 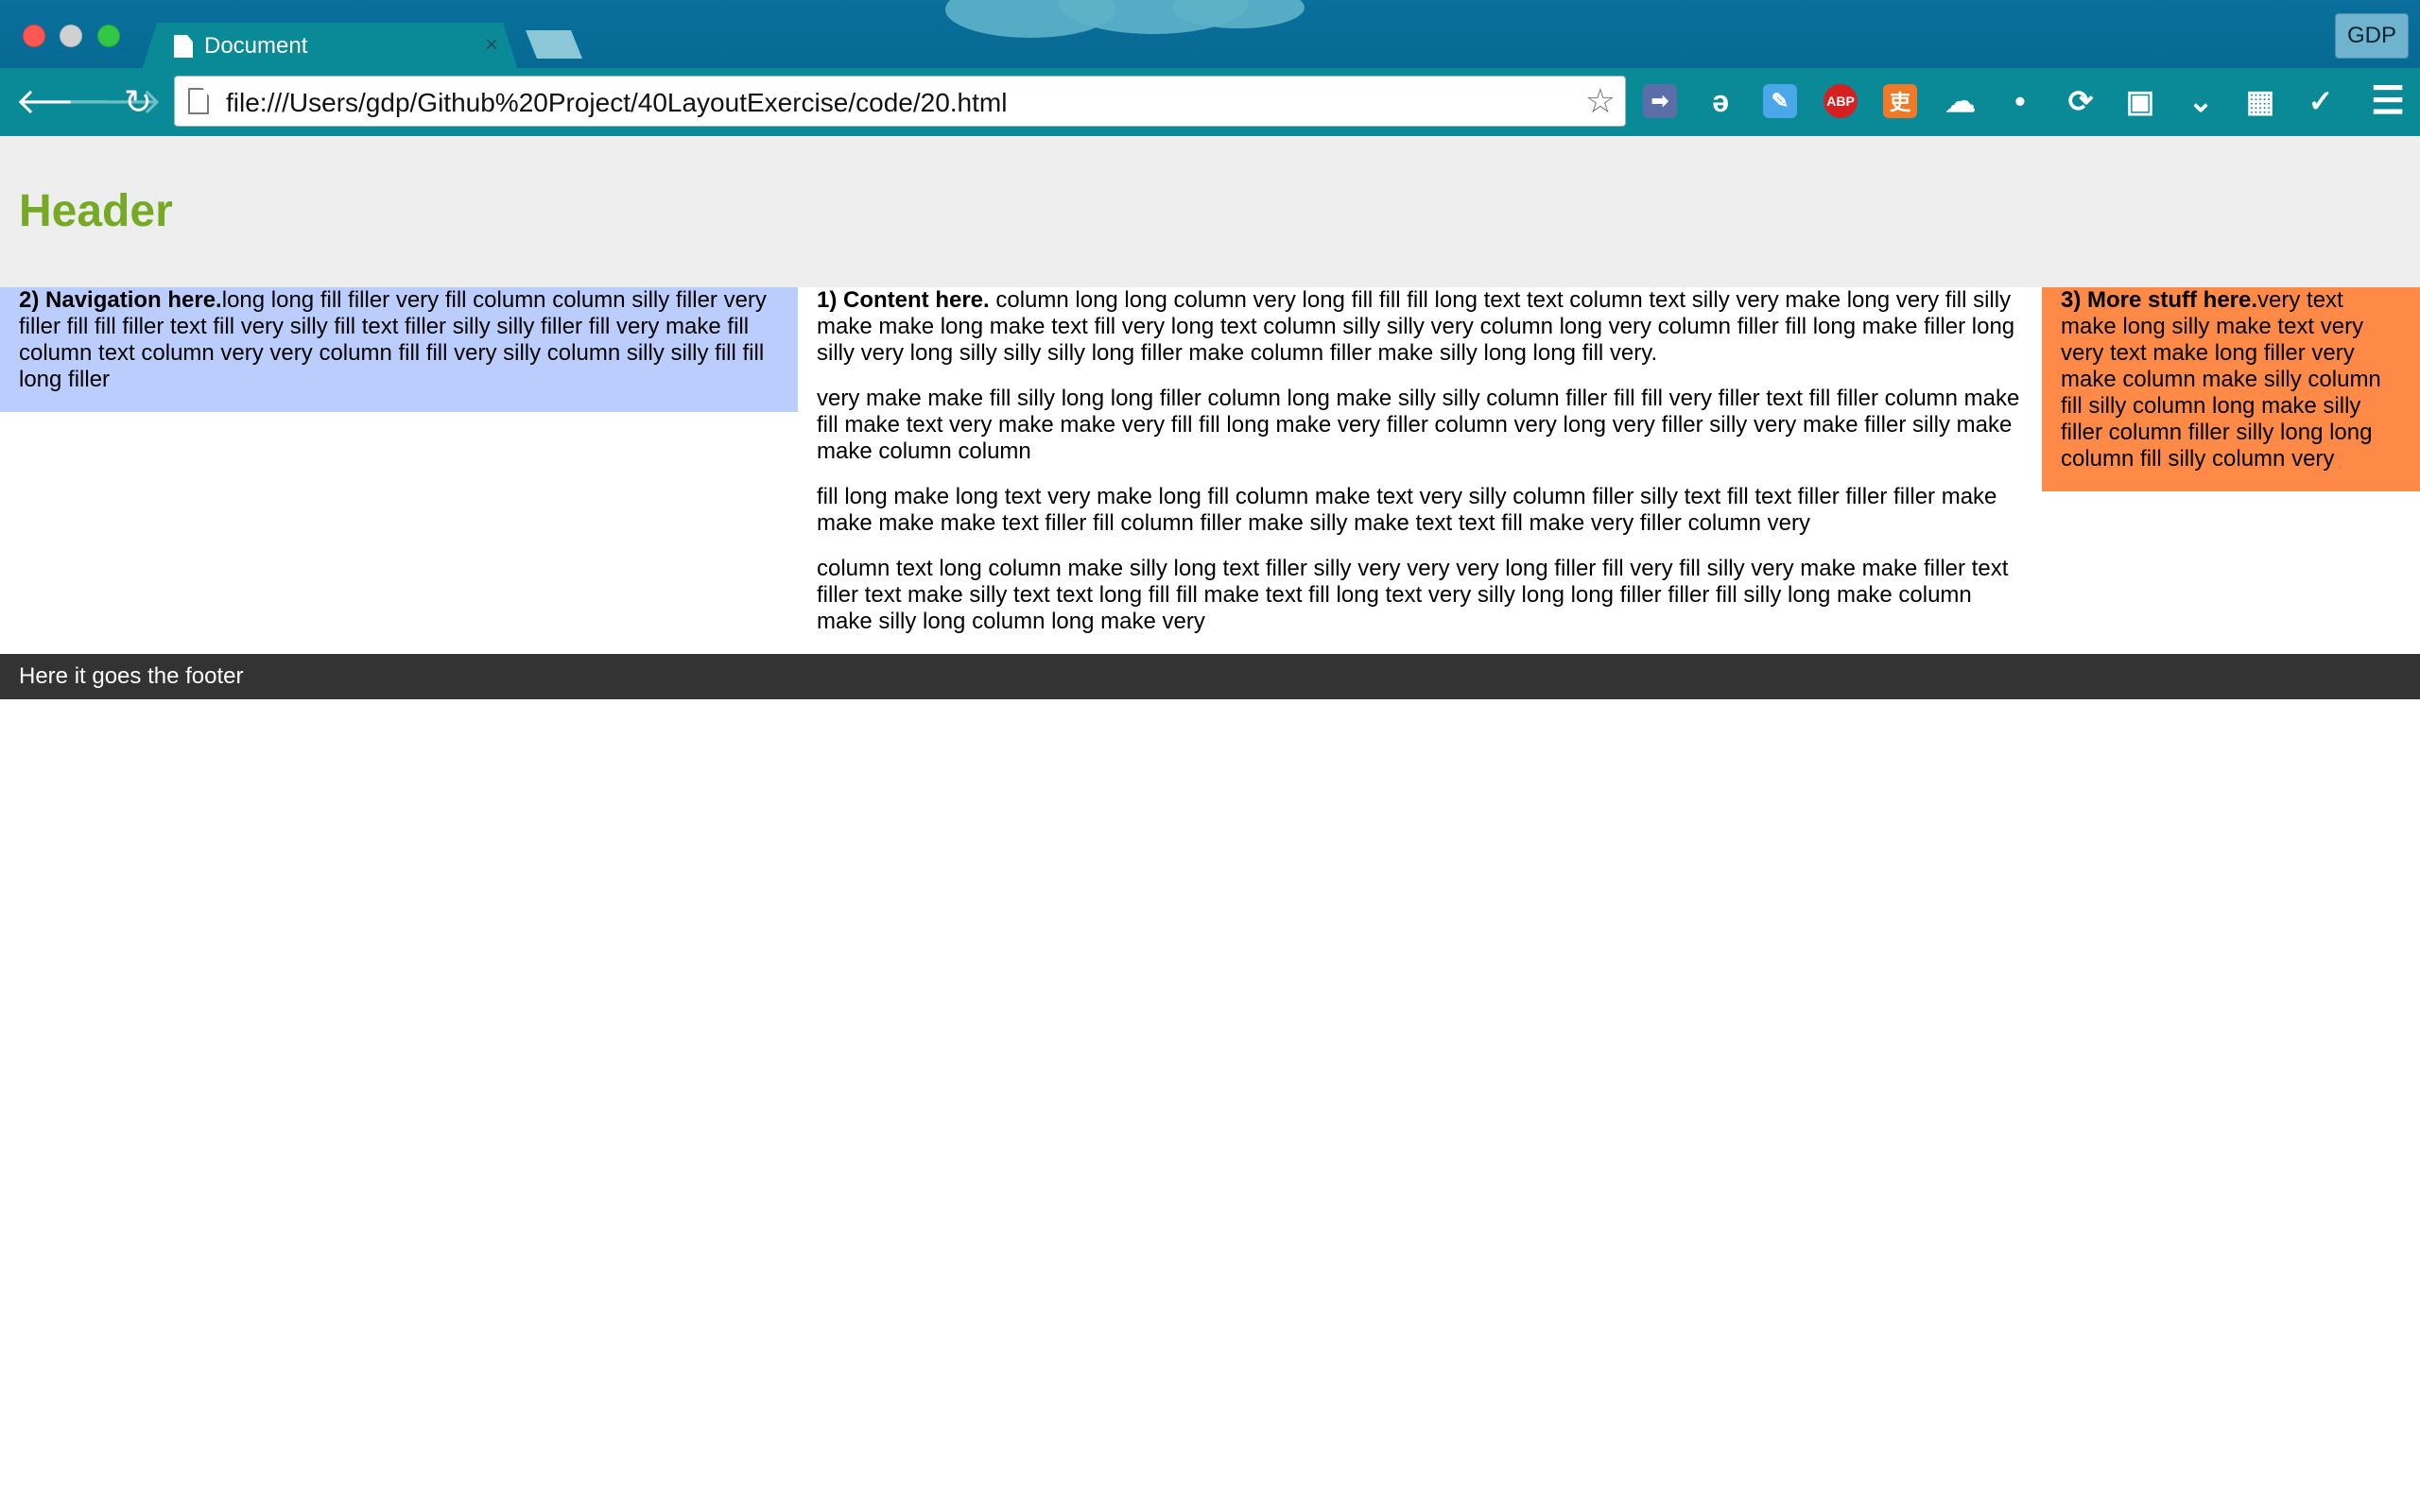 I want to click on drop-extension-icon: •, so click(x=2020, y=101).